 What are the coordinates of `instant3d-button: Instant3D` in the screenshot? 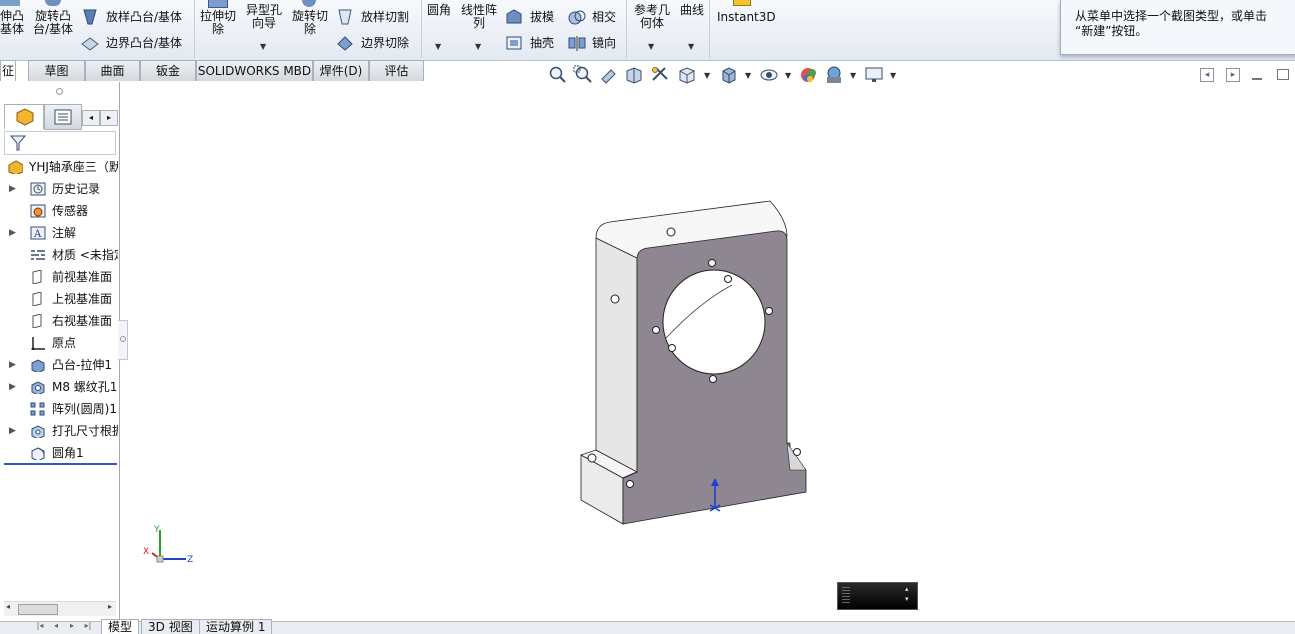 It's located at (746, 17).